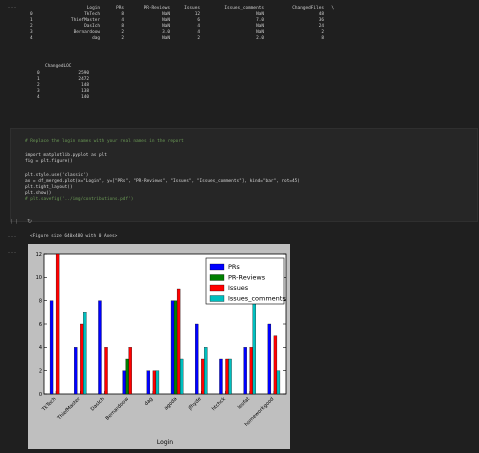  What do you see at coordinates (98, 404) in the screenshot?
I see `x-tick-label: DasIch` at bounding box center [98, 404].